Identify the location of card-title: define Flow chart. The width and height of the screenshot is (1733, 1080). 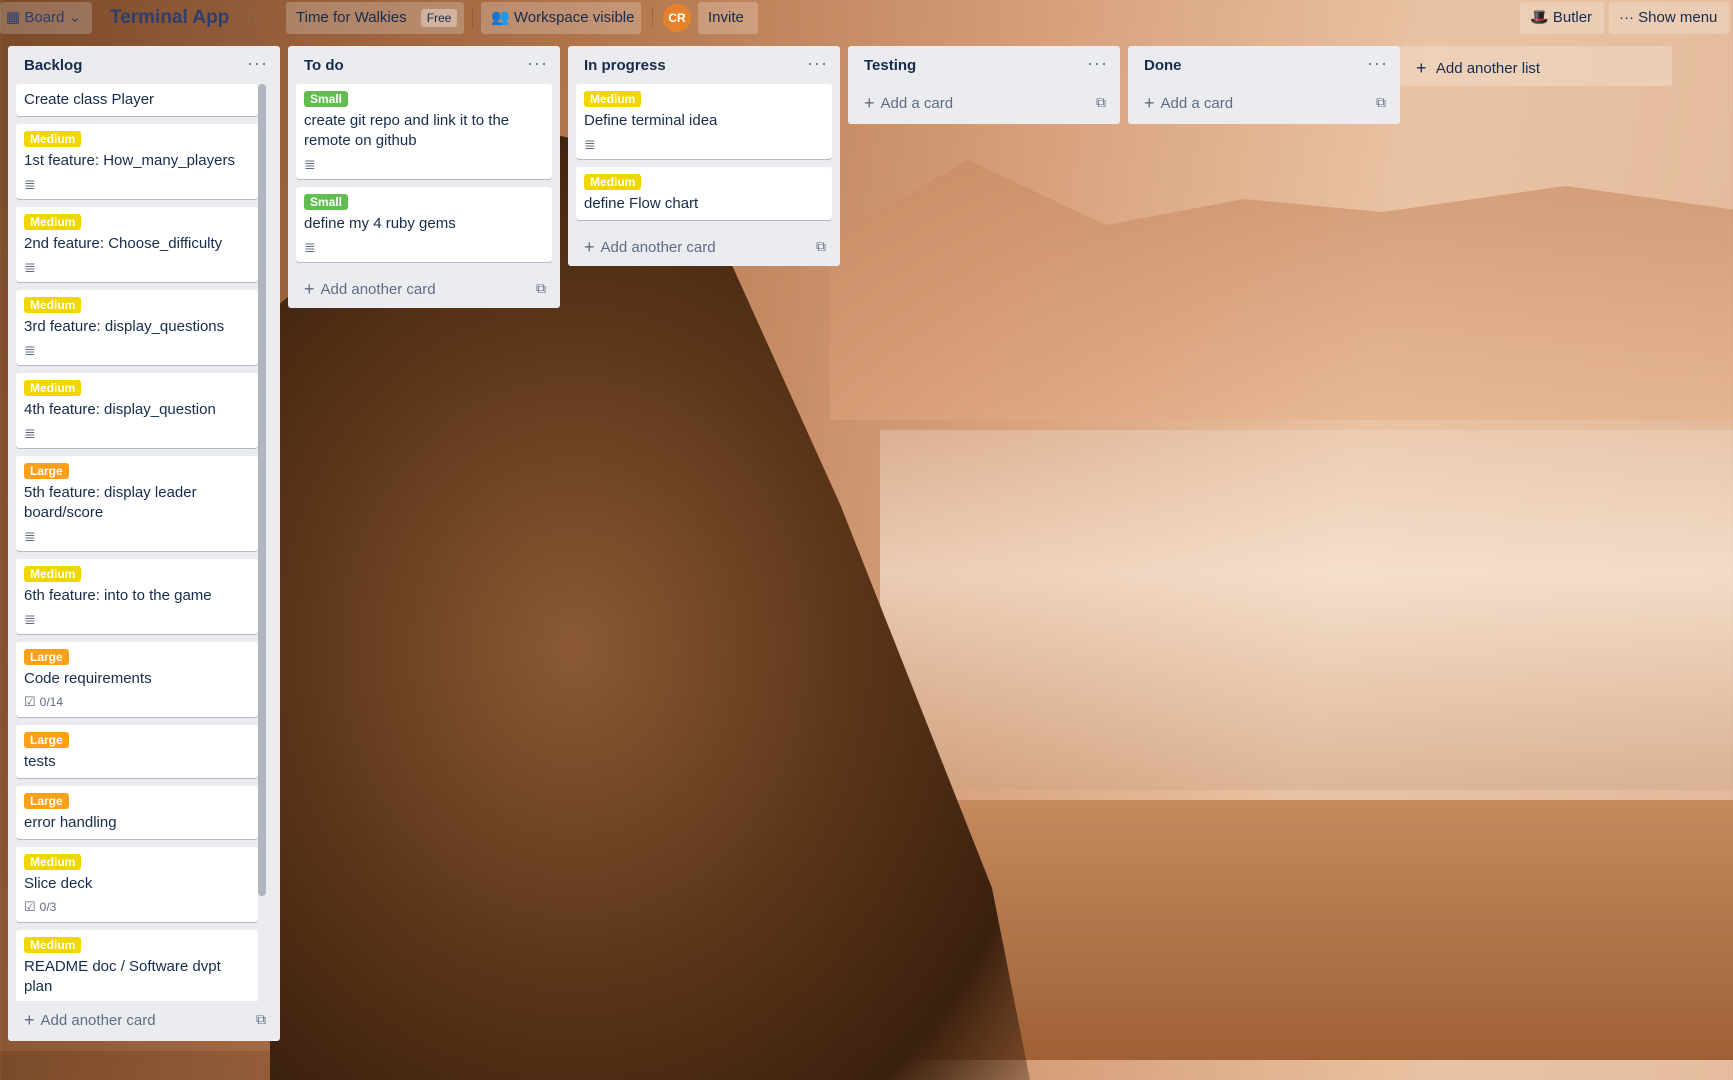
(641, 203).